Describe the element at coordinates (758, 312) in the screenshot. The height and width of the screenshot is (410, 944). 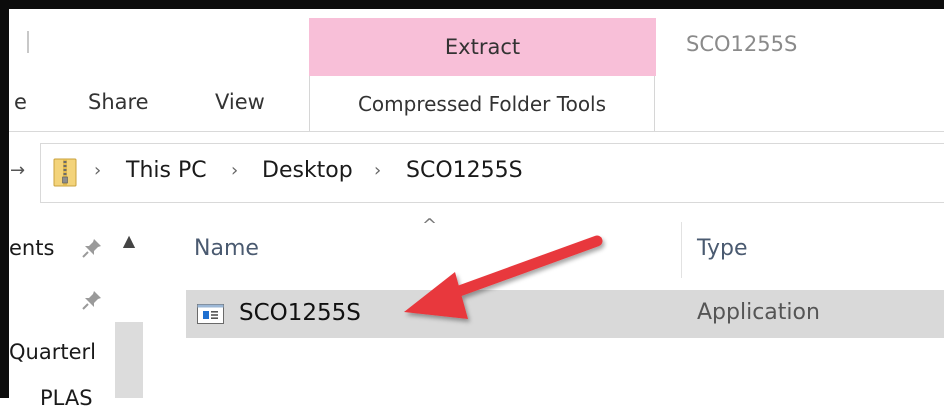
I see `file-type: Application` at that location.